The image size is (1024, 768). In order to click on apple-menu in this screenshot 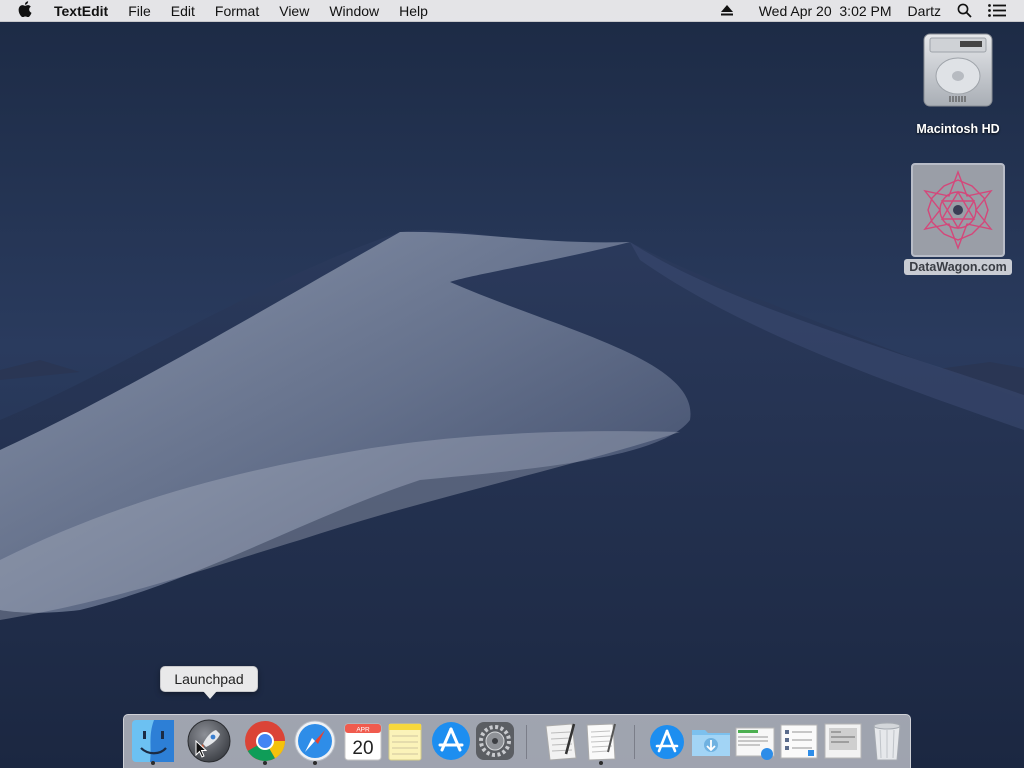, I will do `click(22, 10)`.